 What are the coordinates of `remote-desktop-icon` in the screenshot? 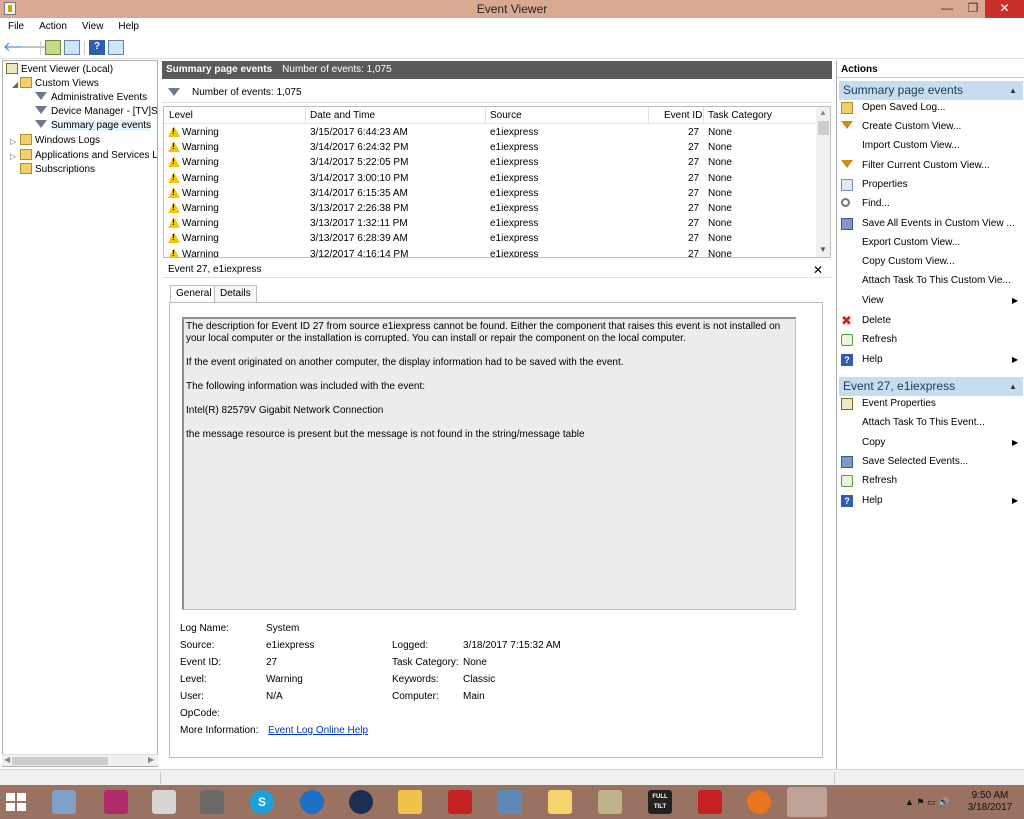 It's located at (510, 802).